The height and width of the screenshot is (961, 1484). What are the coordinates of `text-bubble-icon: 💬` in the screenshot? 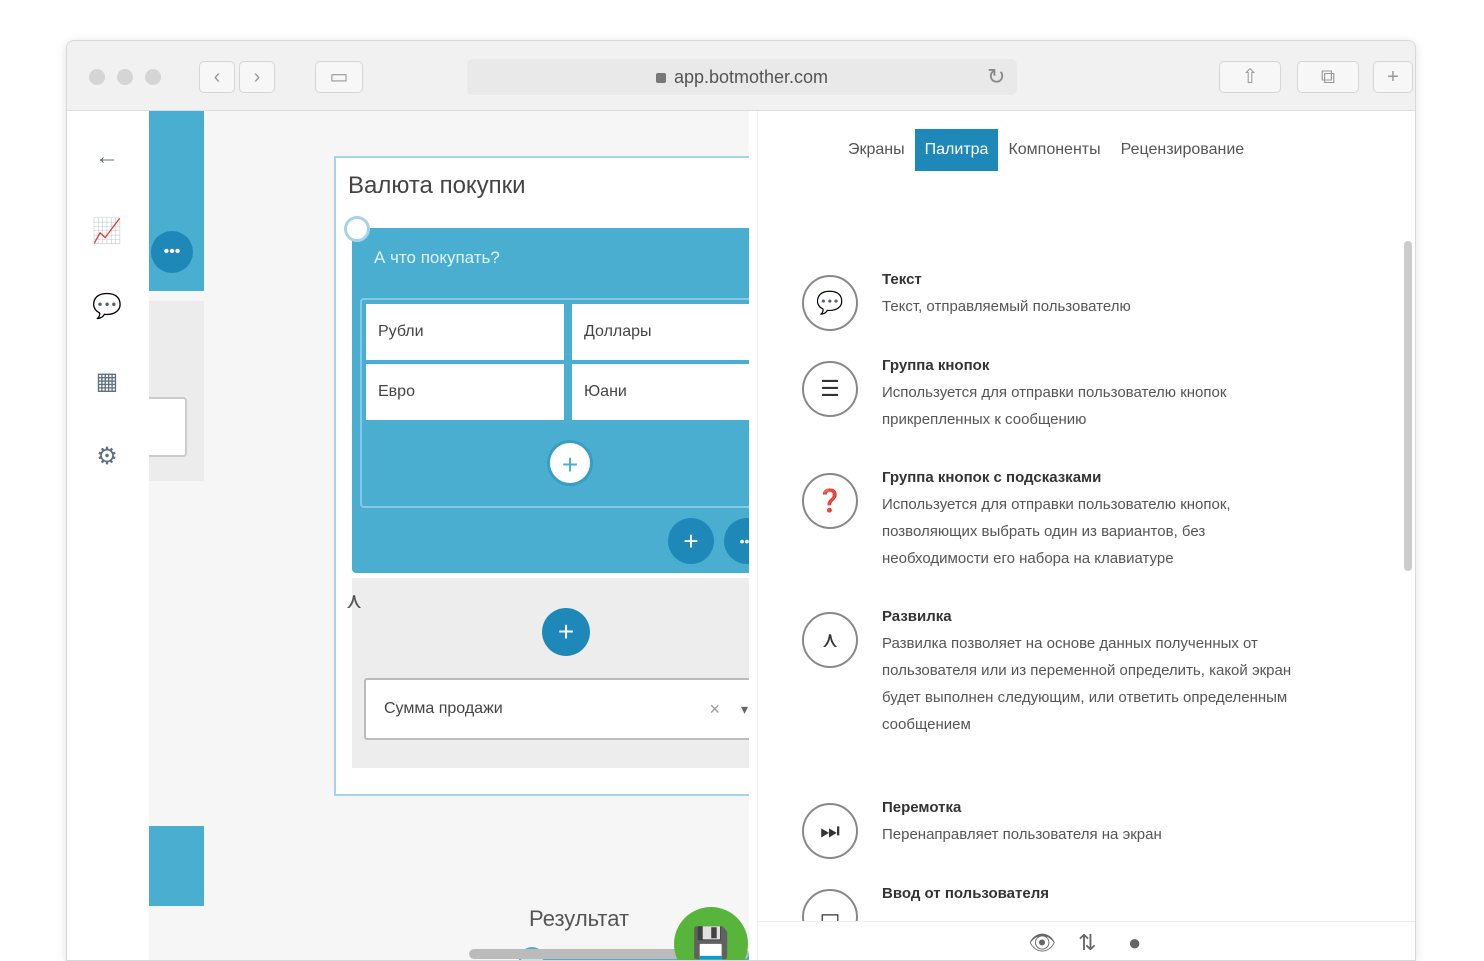 It's located at (830, 303).